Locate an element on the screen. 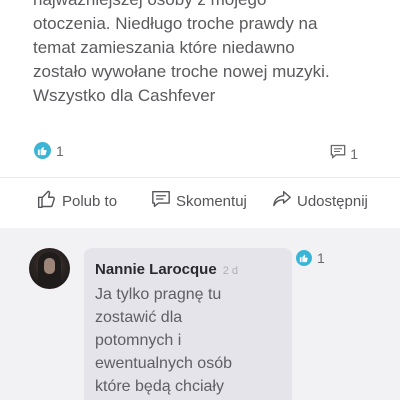  post-like-count: 1 is located at coordinates (60, 150).